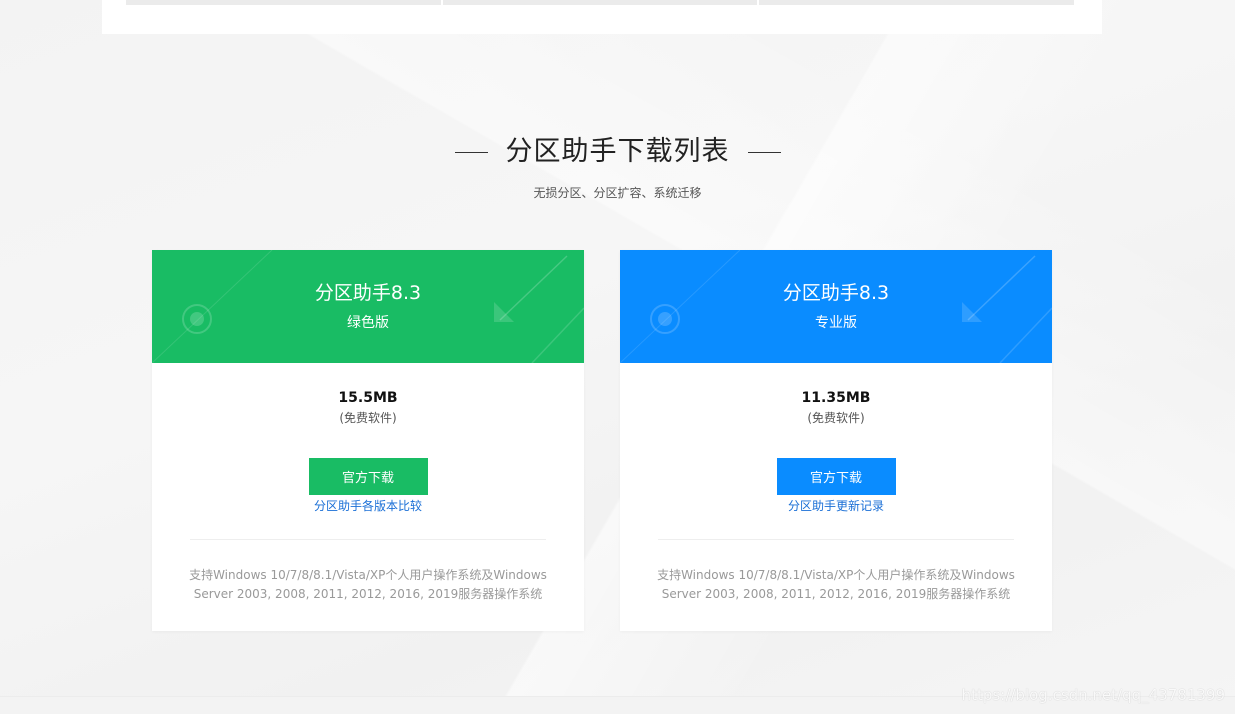 The height and width of the screenshot is (714, 1235). What do you see at coordinates (836, 398) in the screenshot?
I see `file-size: 11.35MB` at bounding box center [836, 398].